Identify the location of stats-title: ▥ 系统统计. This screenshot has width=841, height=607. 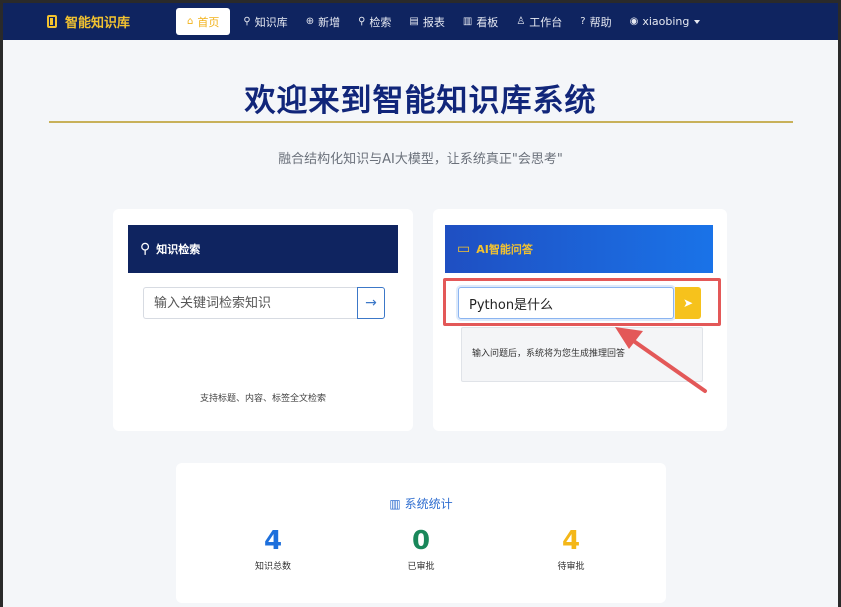
(421, 503).